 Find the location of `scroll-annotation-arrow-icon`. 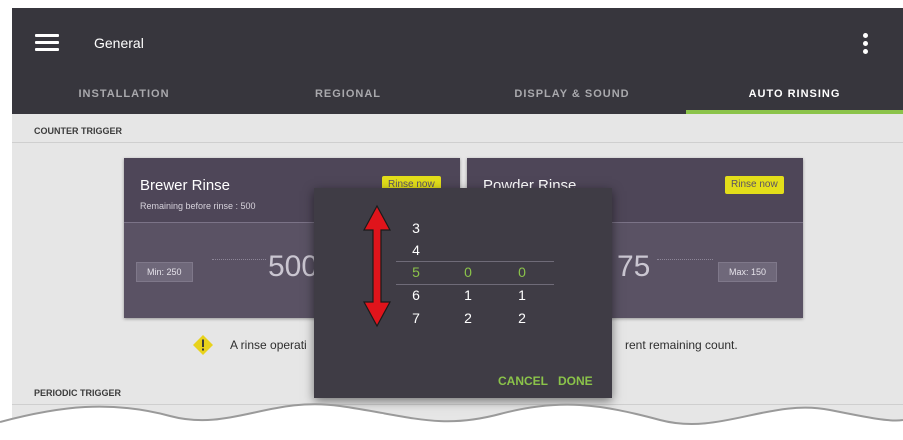

scroll-annotation-arrow-icon is located at coordinates (377, 266).